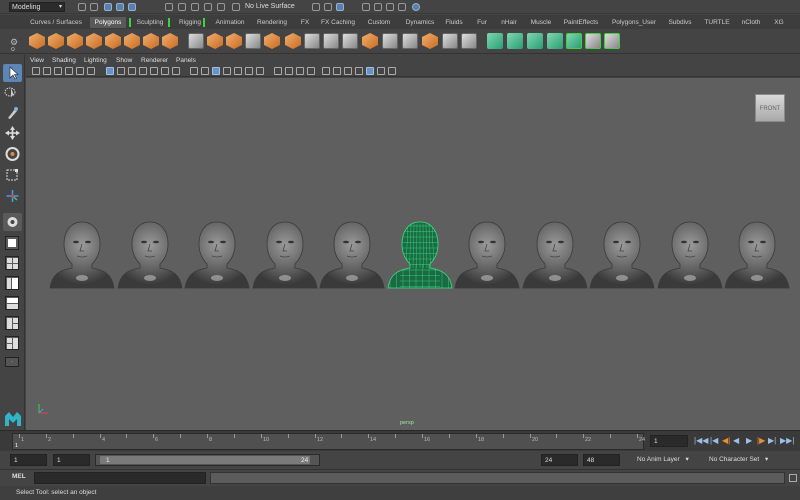 This screenshot has width=800, height=500. Describe the element at coordinates (348, 71) in the screenshot. I see `motion-blur-icon` at that location.